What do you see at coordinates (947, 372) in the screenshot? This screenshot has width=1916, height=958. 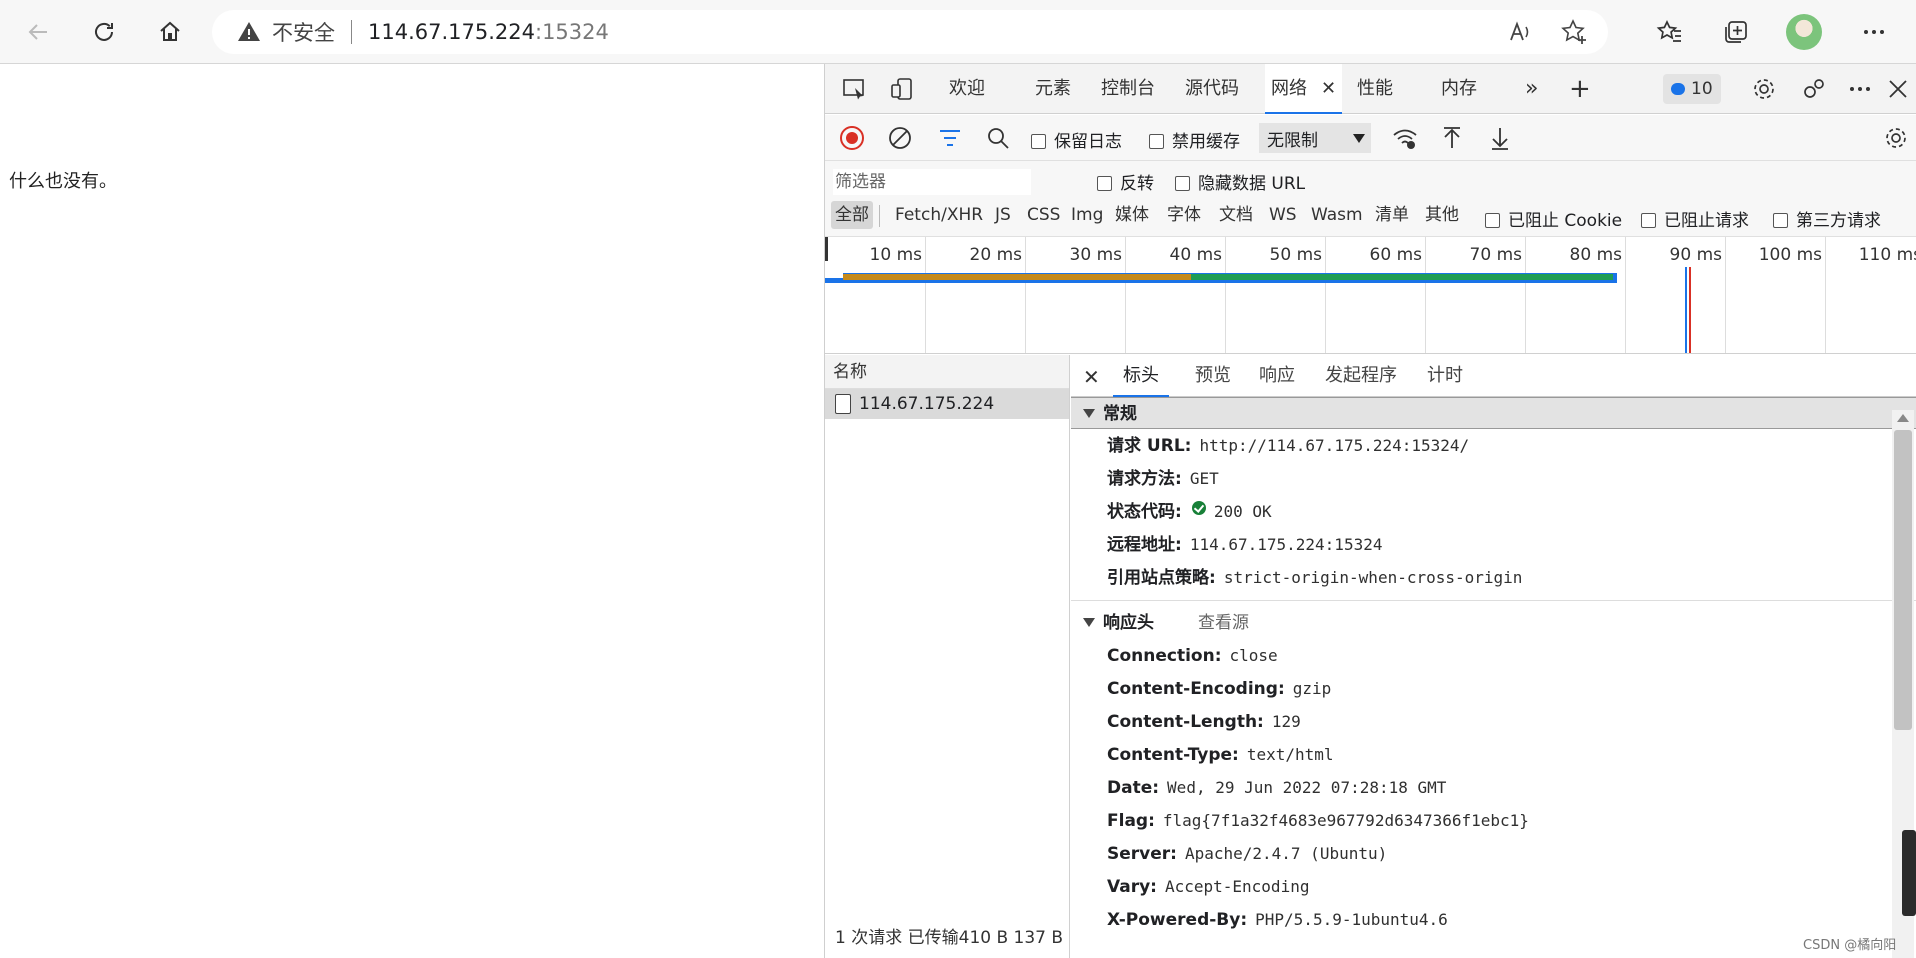 I see `column-header-name: 名称` at bounding box center [947, 372].